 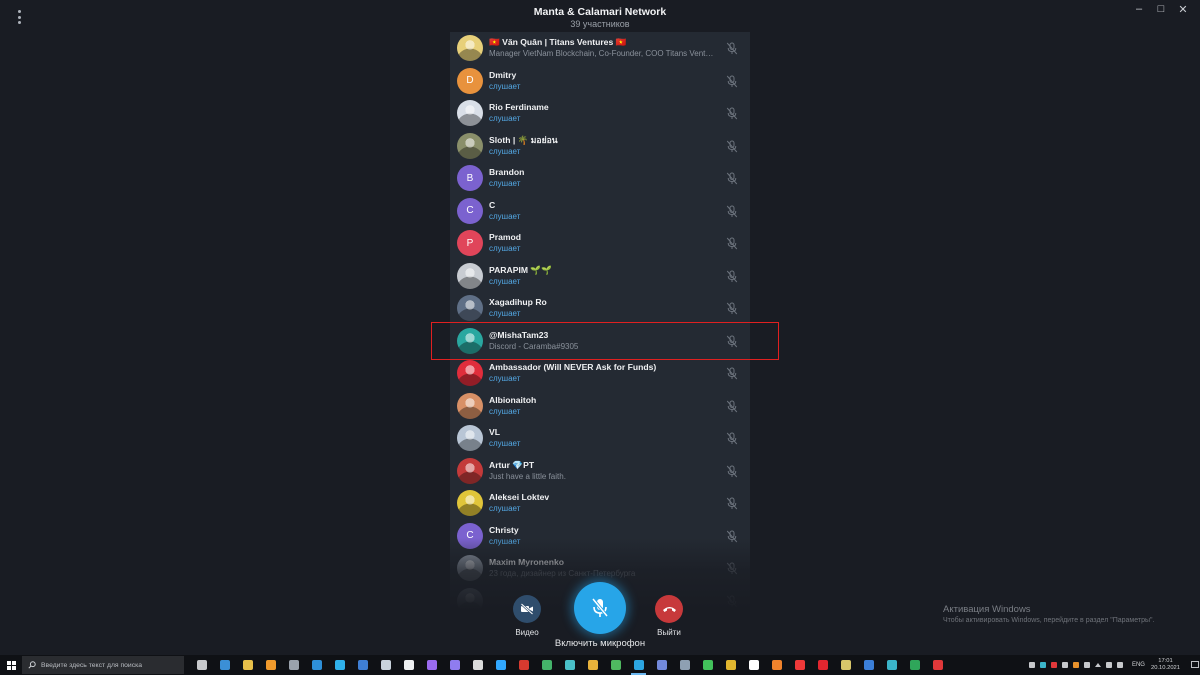 I want to click on participant-row: B Brandon слушает, so click(x=600, y=178).